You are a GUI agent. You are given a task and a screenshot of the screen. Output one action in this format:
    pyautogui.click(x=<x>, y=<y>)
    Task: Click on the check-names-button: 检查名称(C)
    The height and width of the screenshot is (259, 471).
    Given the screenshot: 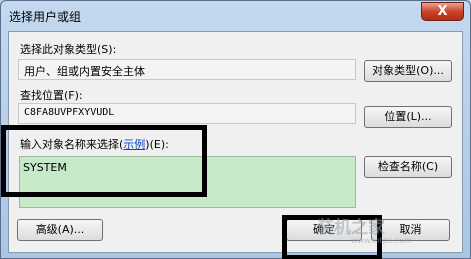 What is the action you would take?
    pyautogui.click(x=408, y=167)
    